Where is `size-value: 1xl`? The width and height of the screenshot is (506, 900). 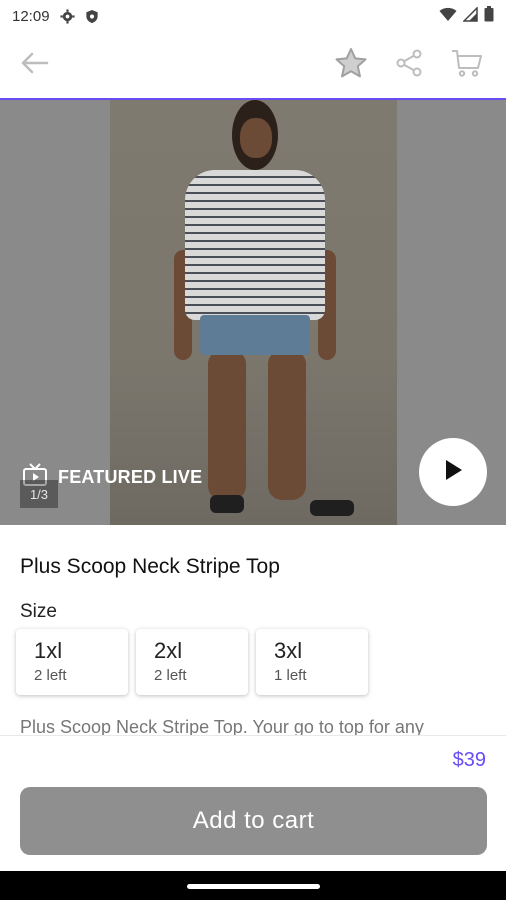 size-value: 1xl is located at coordinates (48, 650).